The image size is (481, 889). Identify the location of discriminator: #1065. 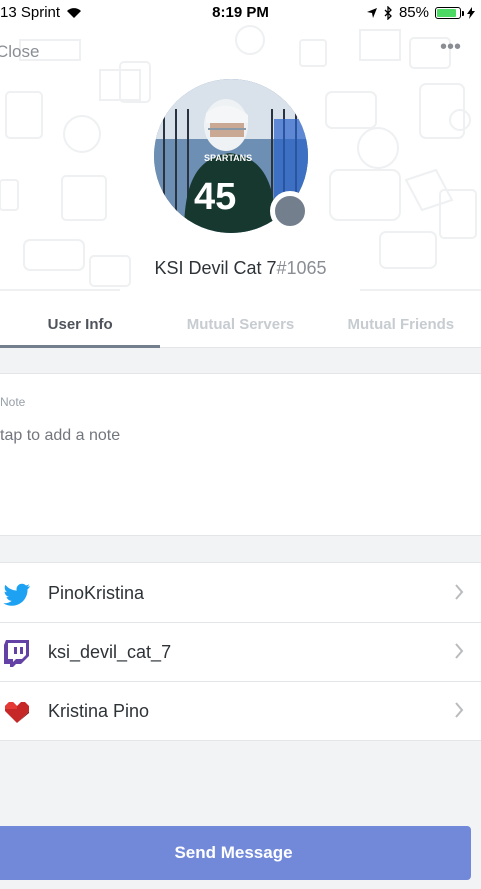
(301, 268).